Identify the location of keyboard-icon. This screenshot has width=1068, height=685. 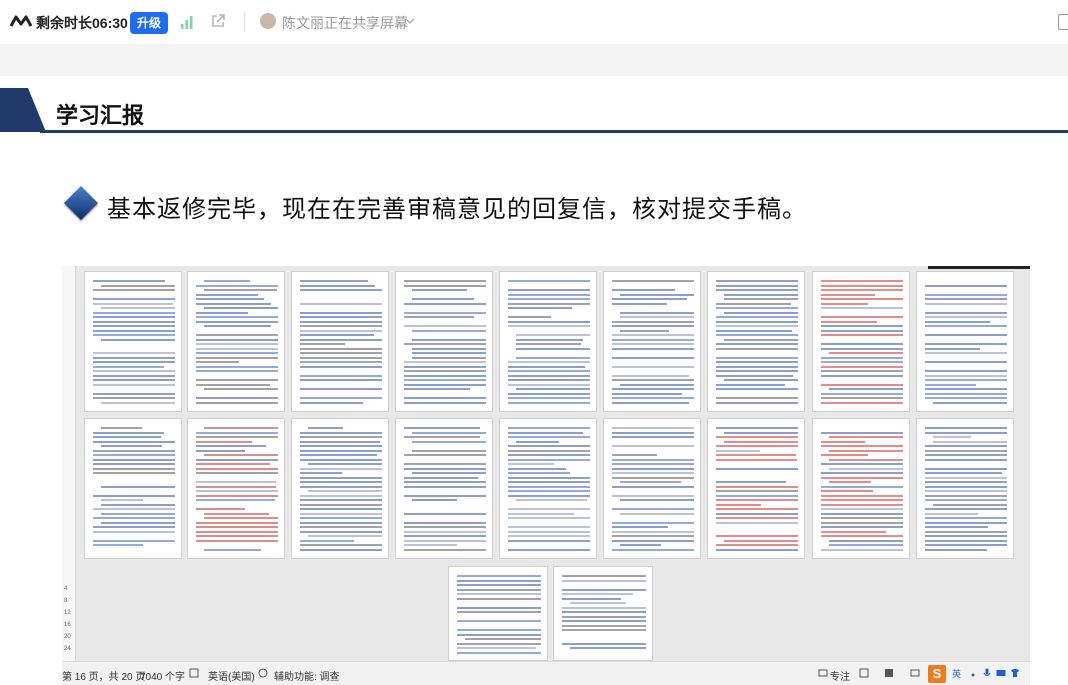
(1001, 673).